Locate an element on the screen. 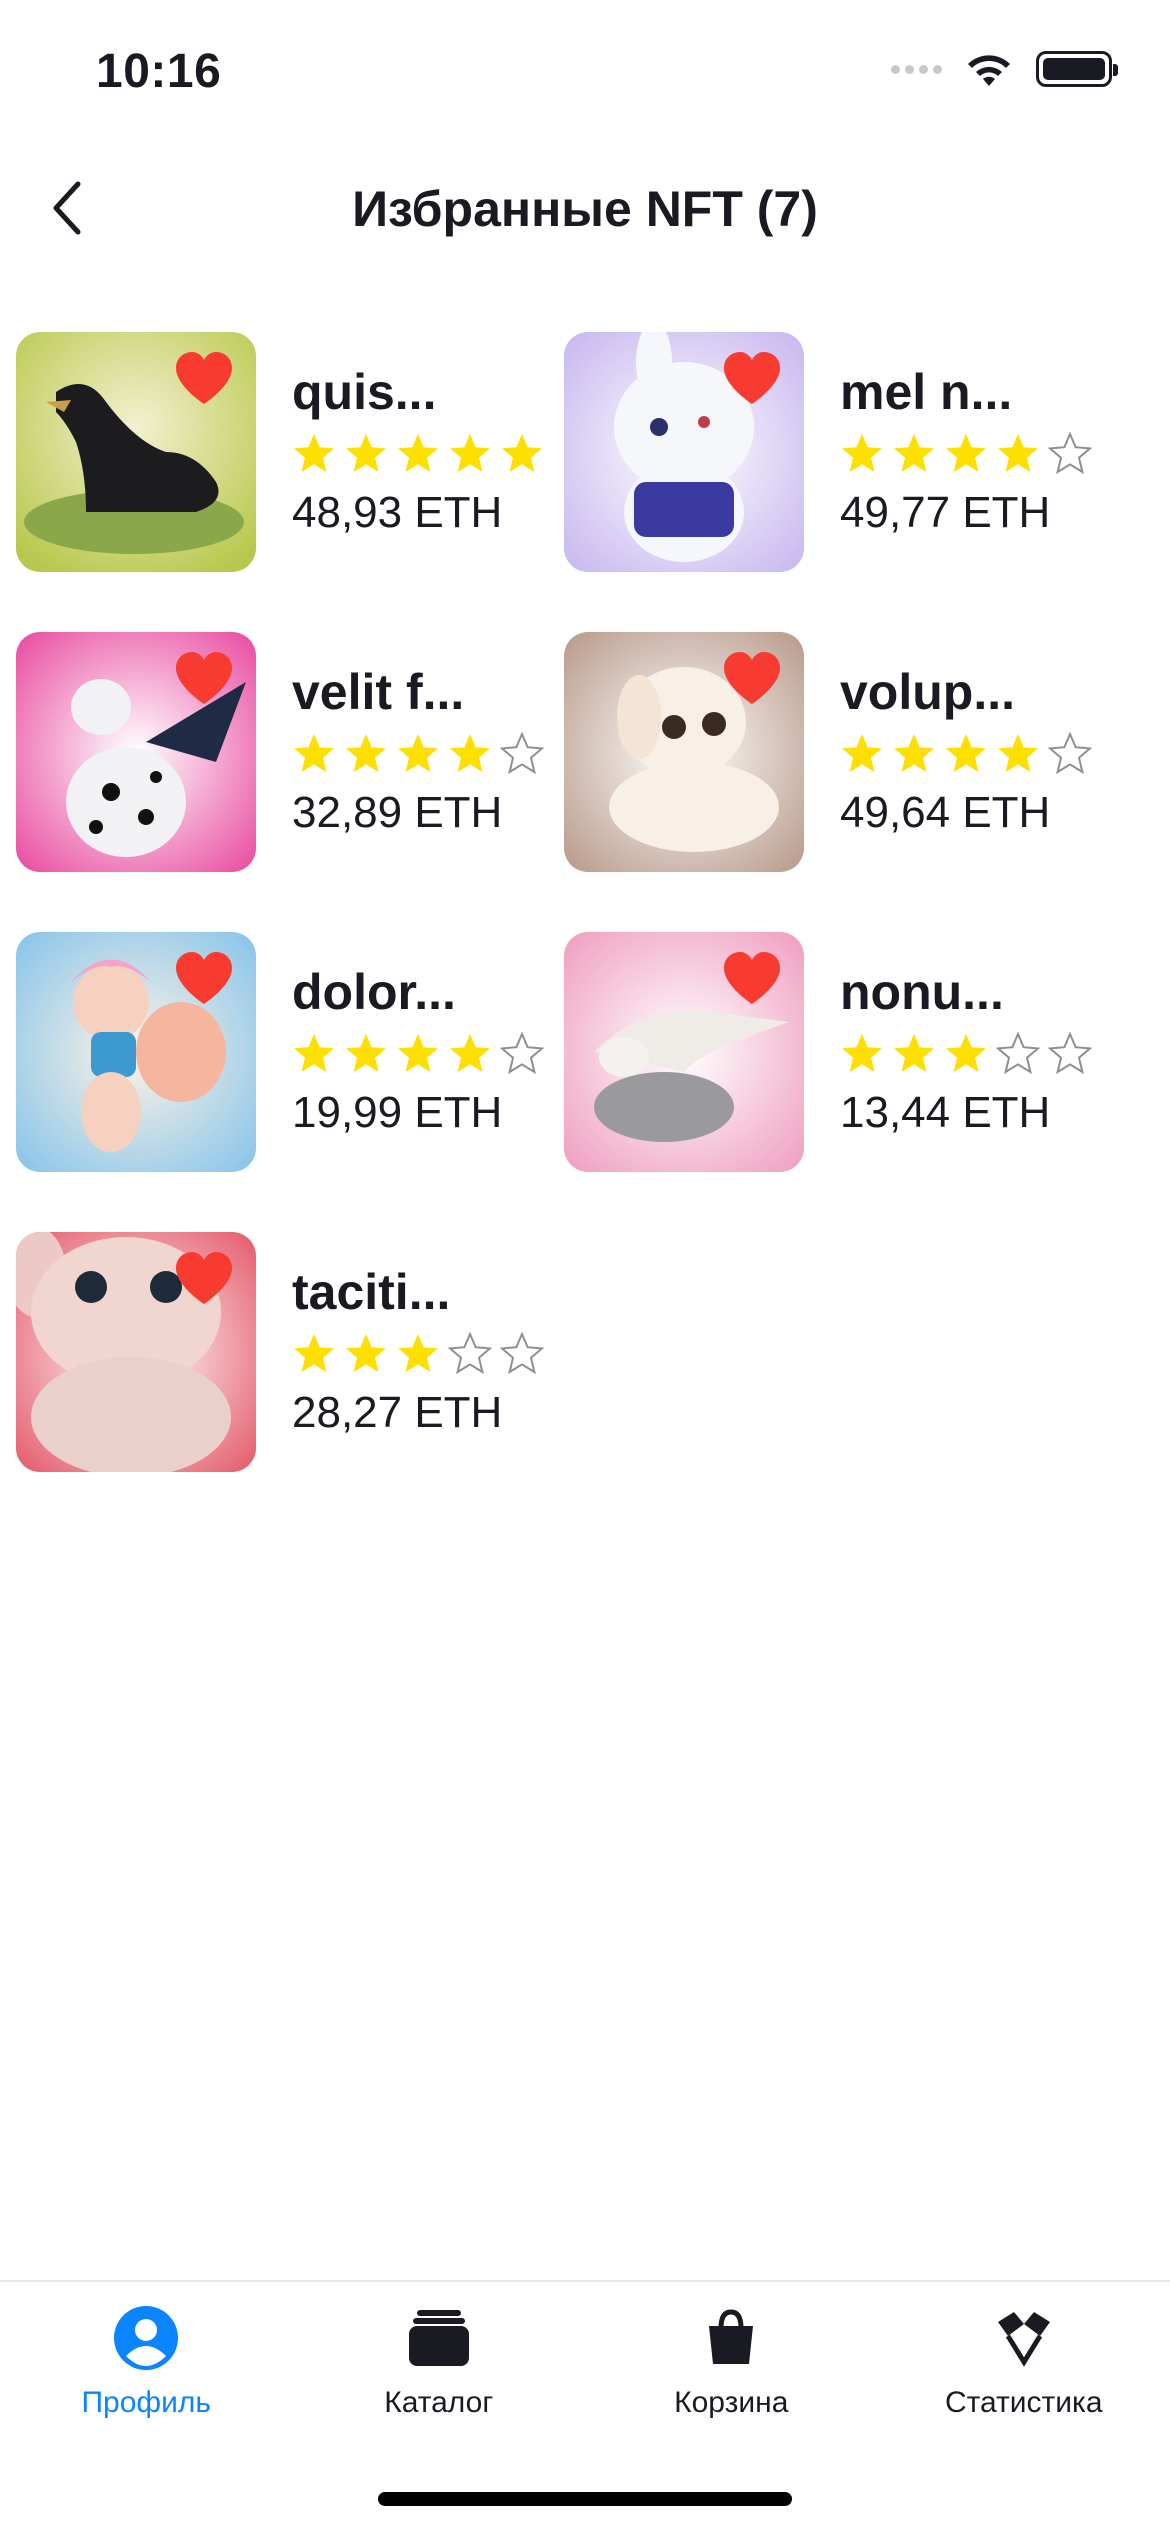  nft-info: velit f... 32,89 ETH is located at coordinates (418, 735).